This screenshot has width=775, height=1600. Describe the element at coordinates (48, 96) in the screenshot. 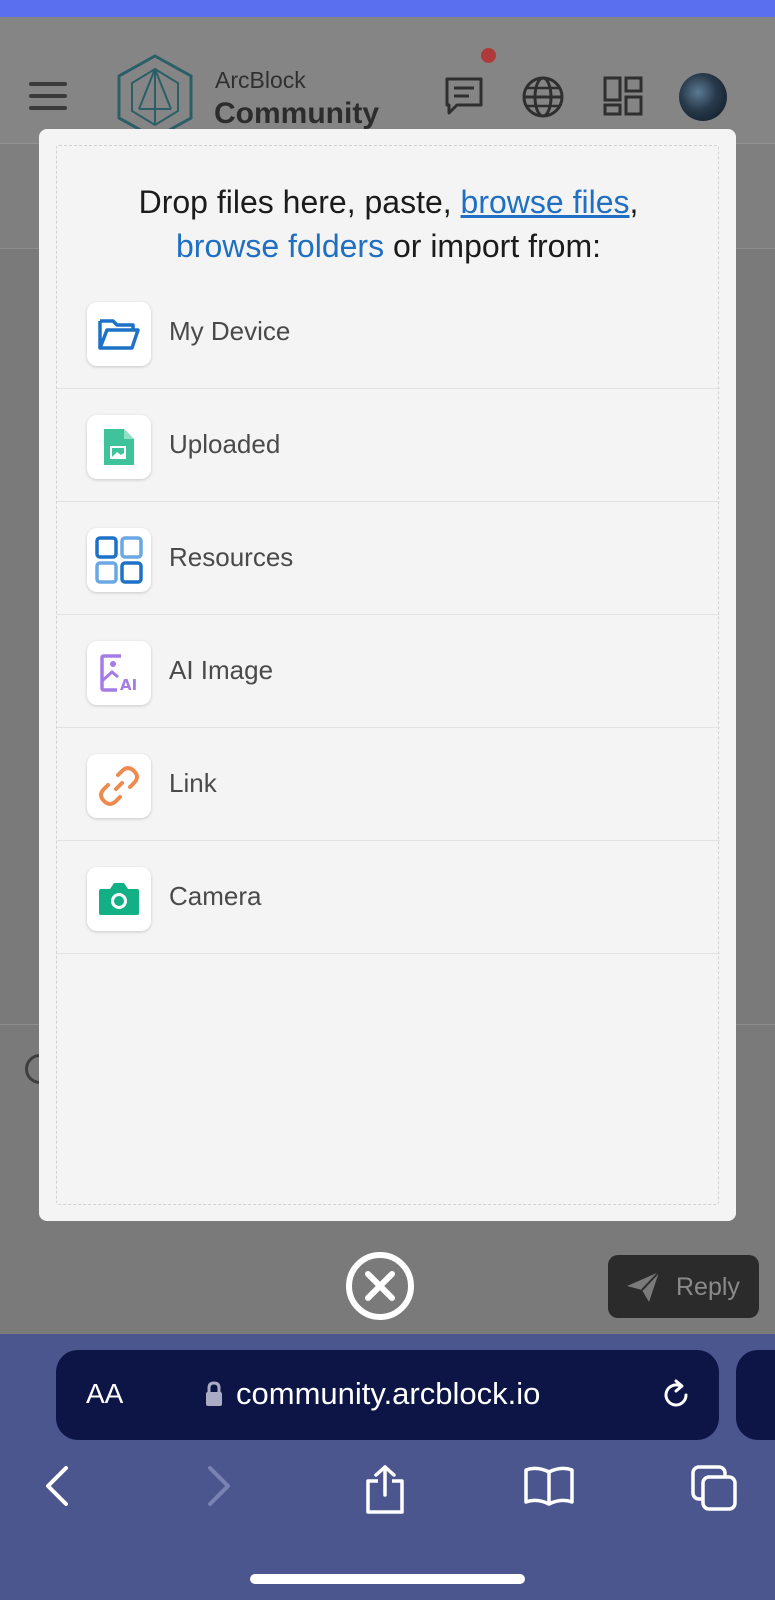

I see `menu-icon` at that location.